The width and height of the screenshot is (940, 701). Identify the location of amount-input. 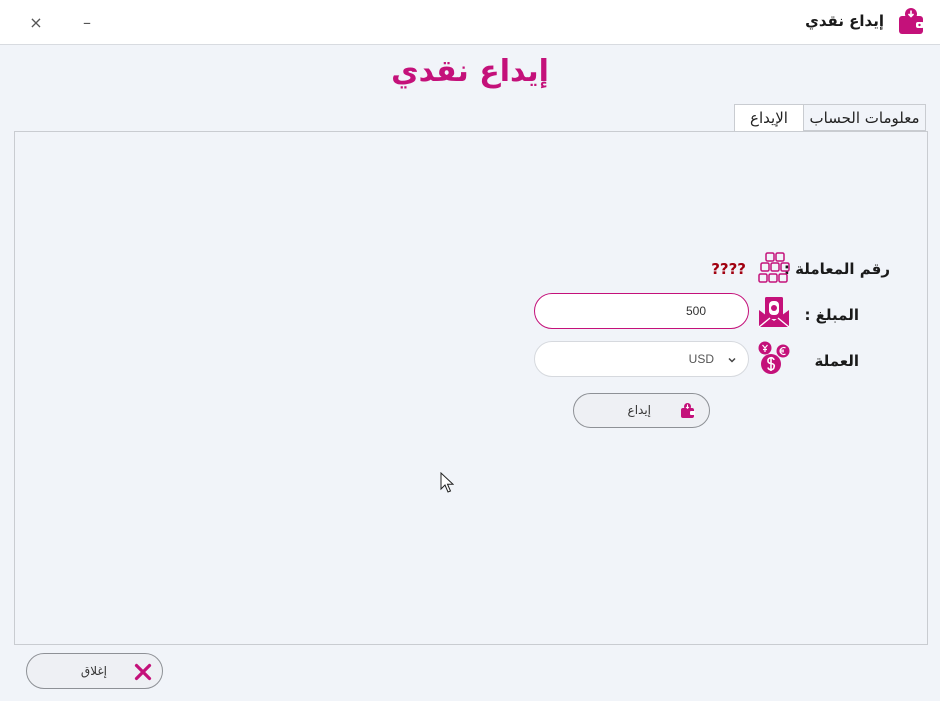
(641, 311).